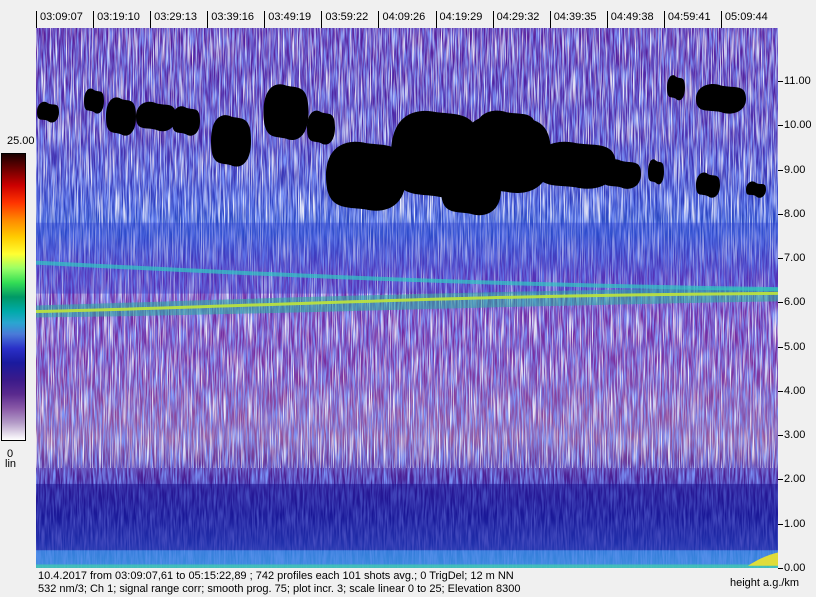 The image size is (816, 597). What do you see at coordinates (798, 125) in the screenshot?
I see `height-tick-label: 10.00` at bounding box center [798, 125].